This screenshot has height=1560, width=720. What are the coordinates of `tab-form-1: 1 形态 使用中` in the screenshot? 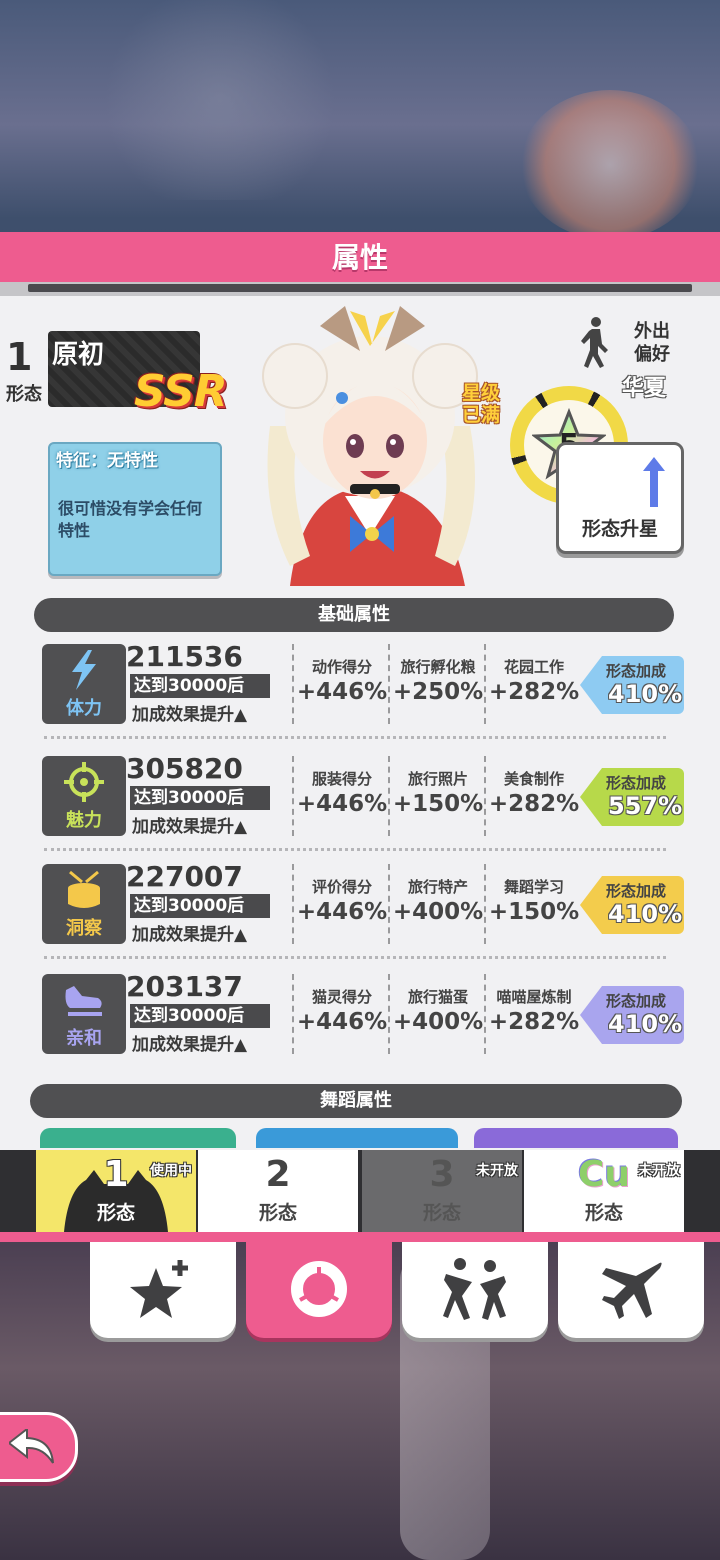 It's located at (116, 1191).